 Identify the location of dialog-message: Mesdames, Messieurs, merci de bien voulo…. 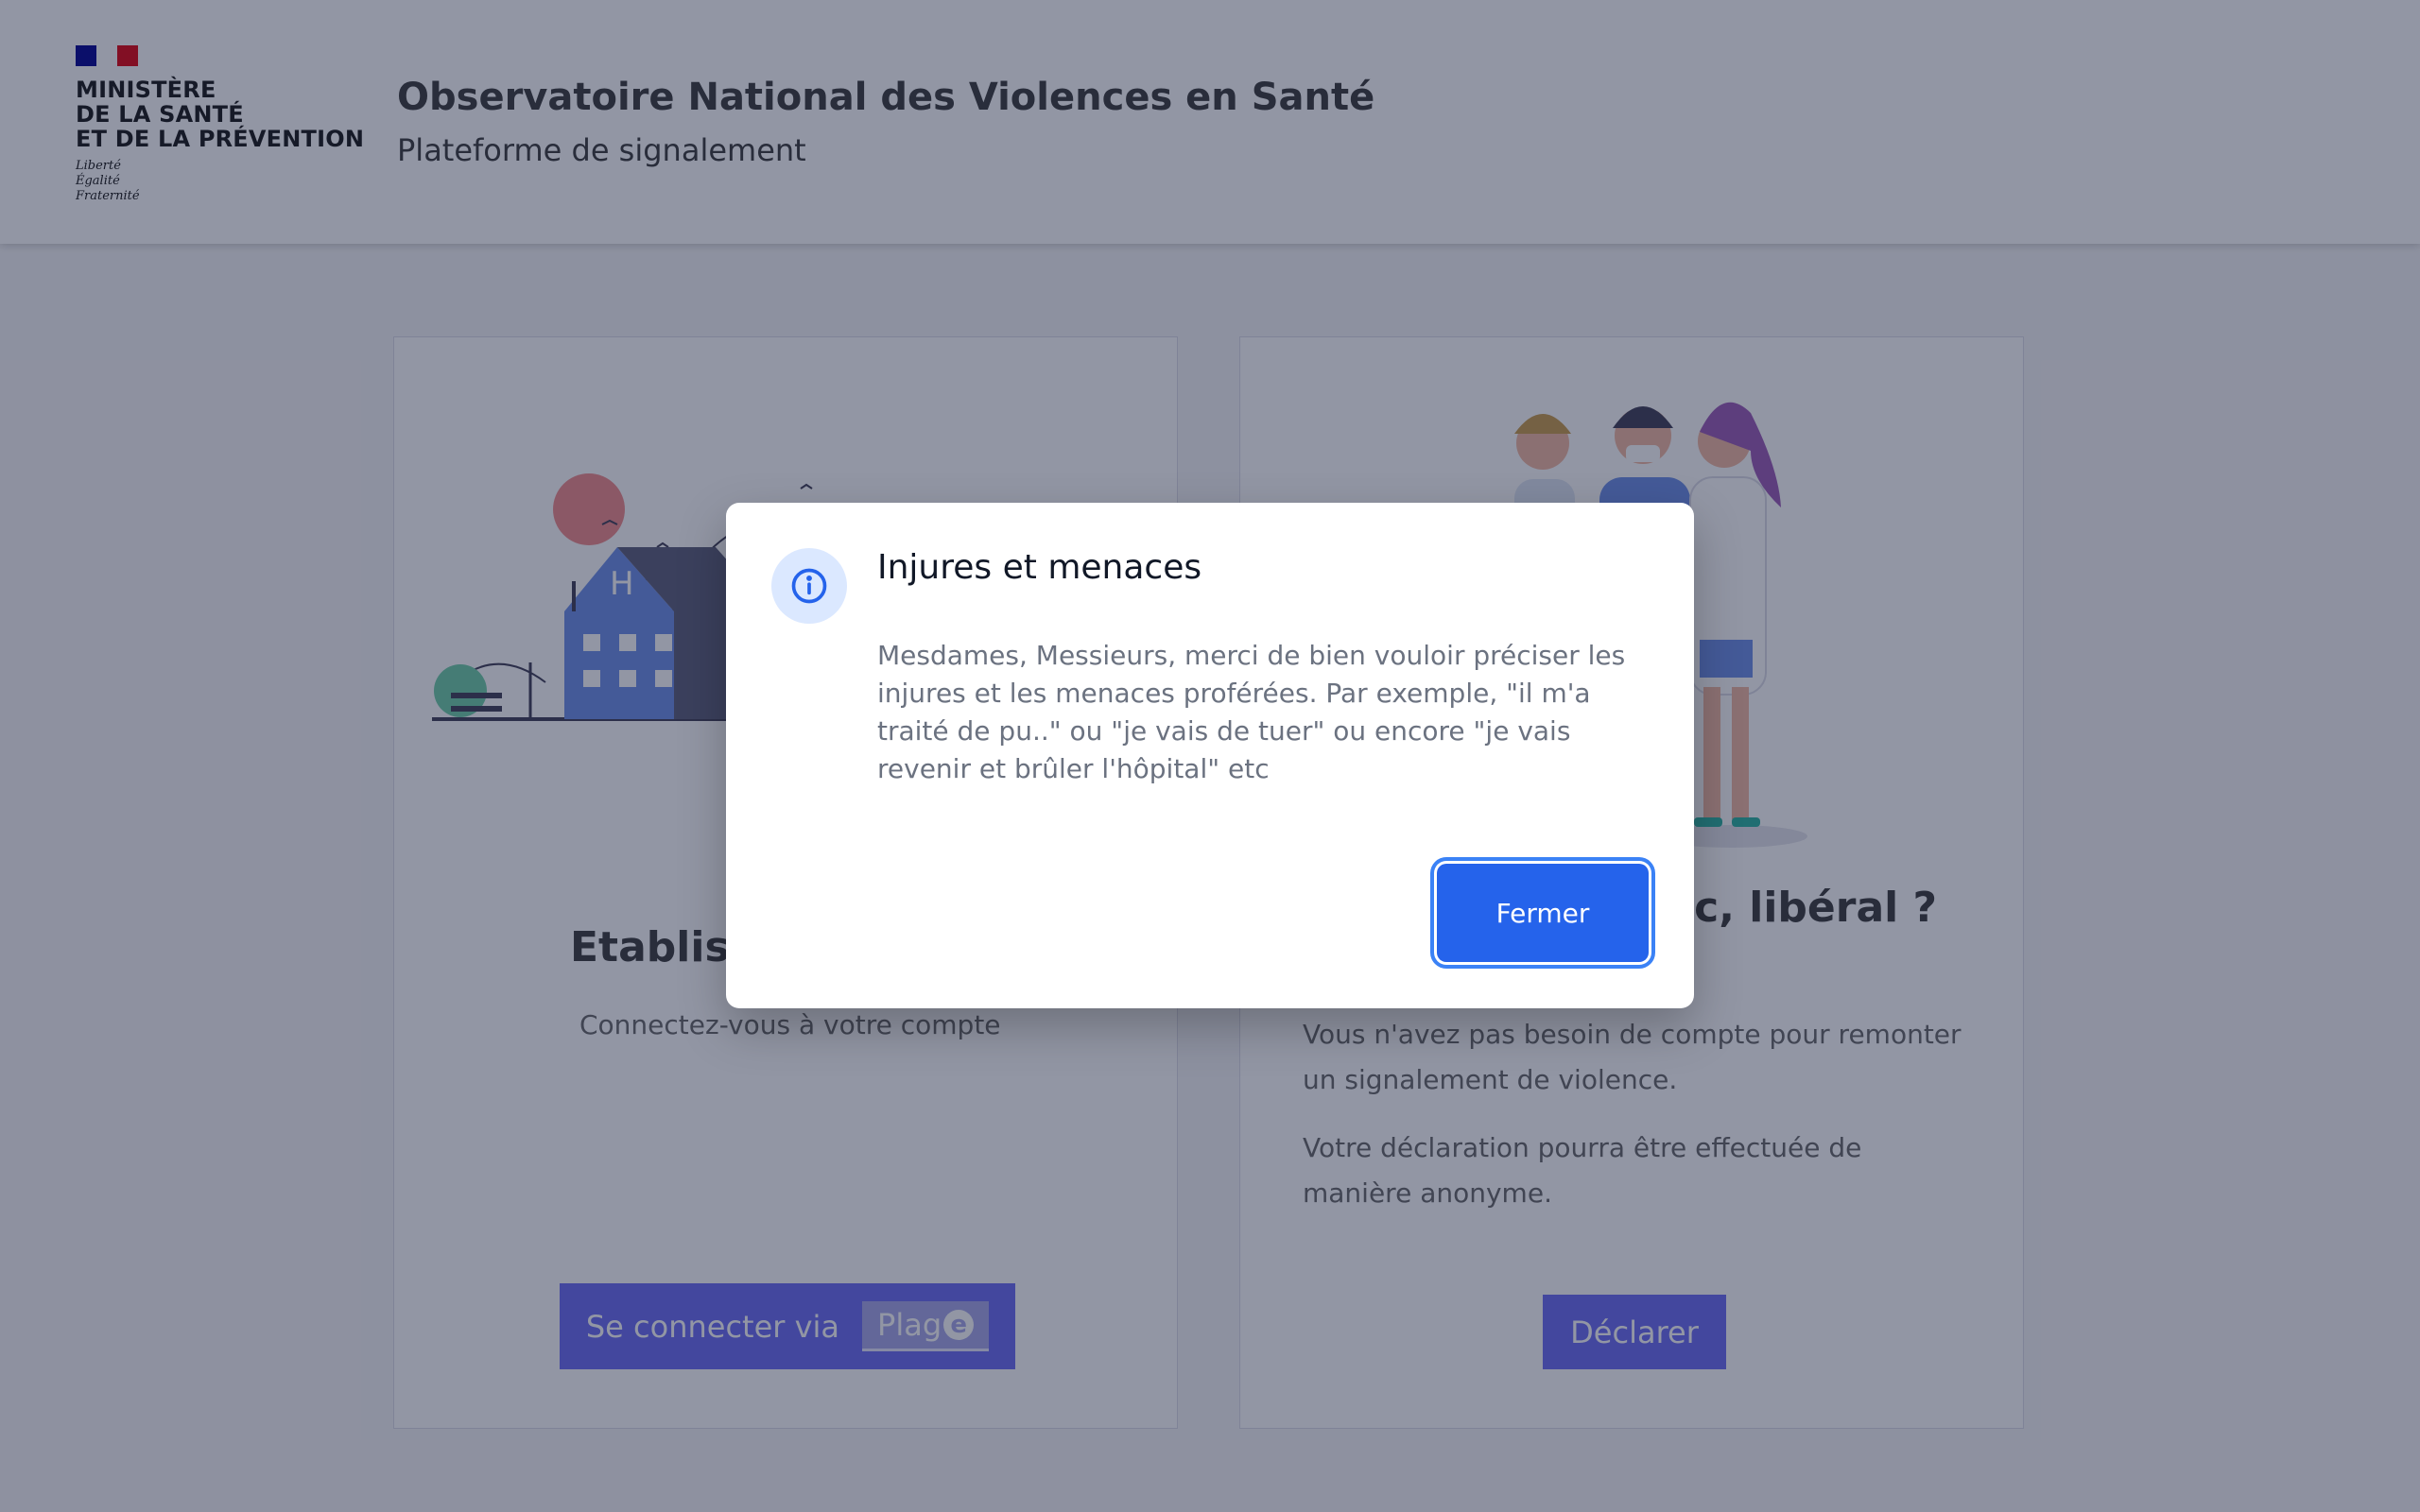
(1251, 712).